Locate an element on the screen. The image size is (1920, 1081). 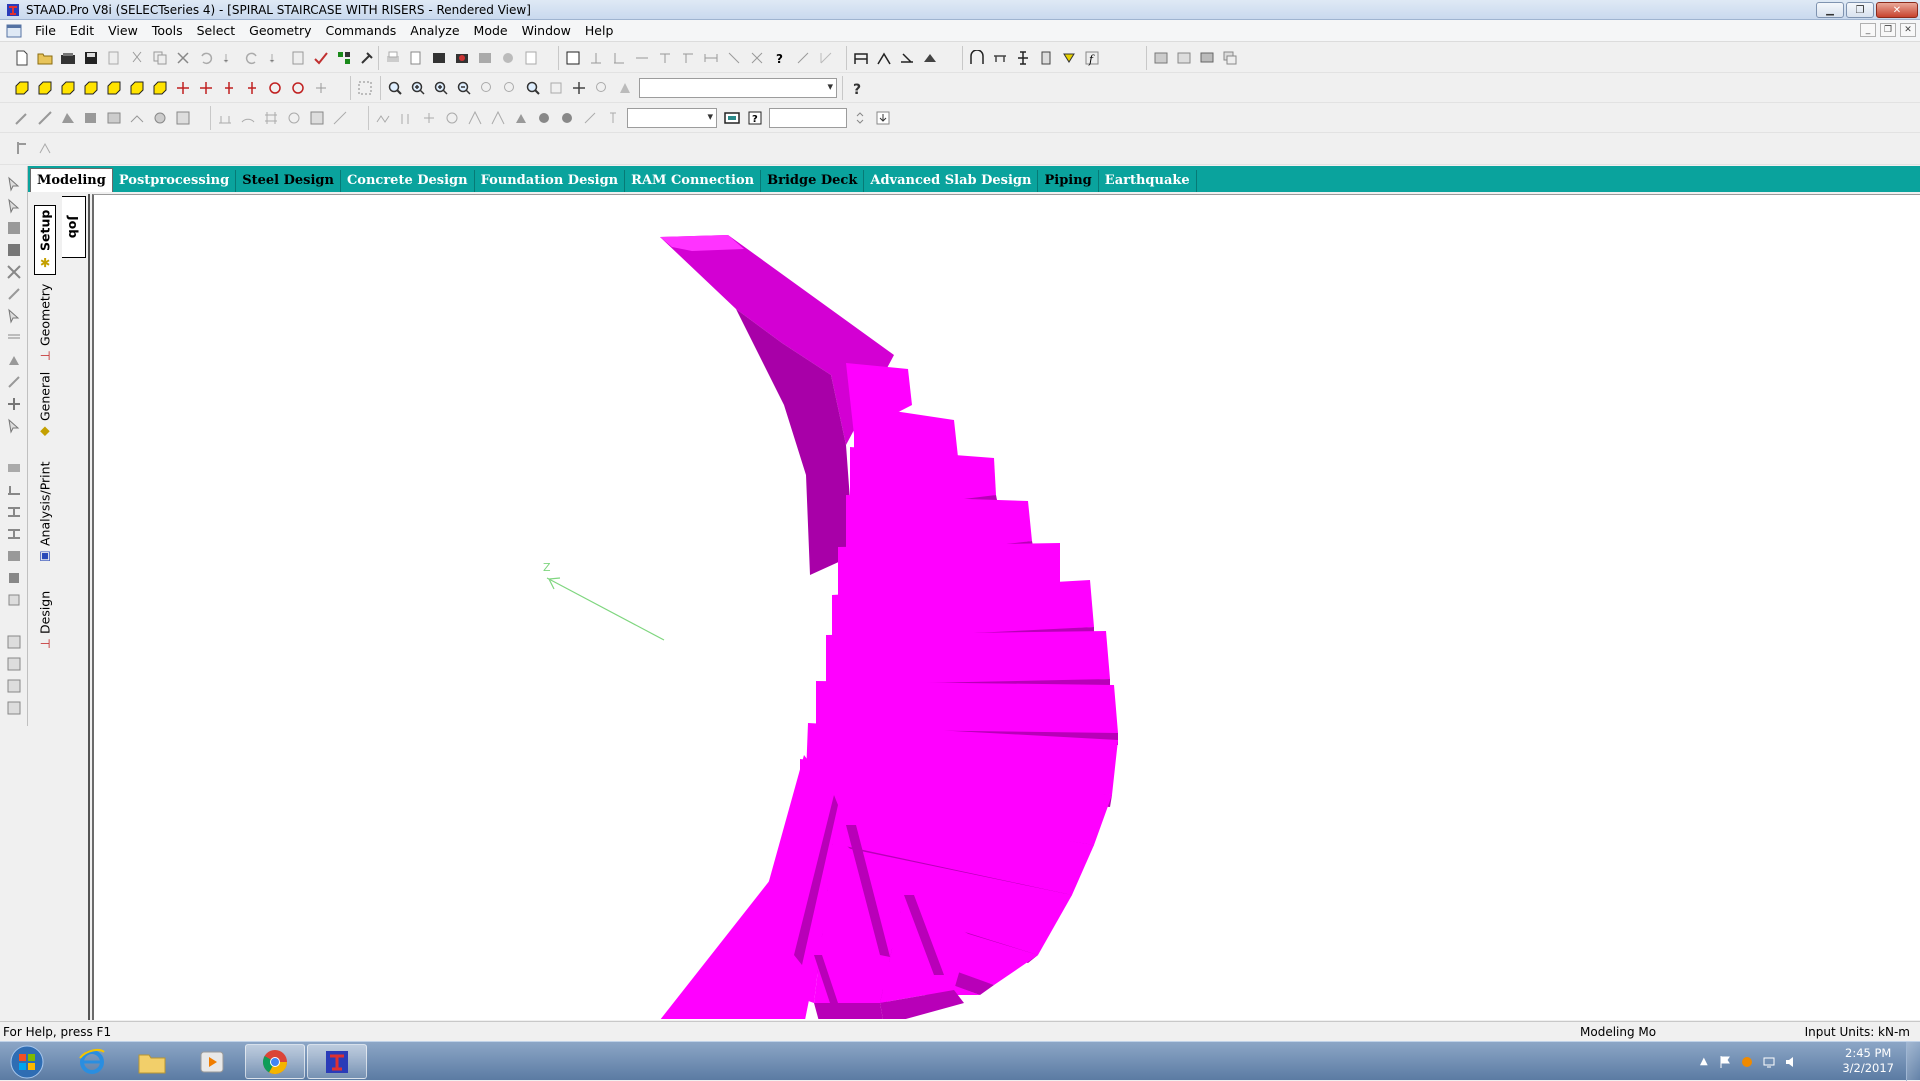
page-setup: ✱ Setup is located at coordinates (45, 240).